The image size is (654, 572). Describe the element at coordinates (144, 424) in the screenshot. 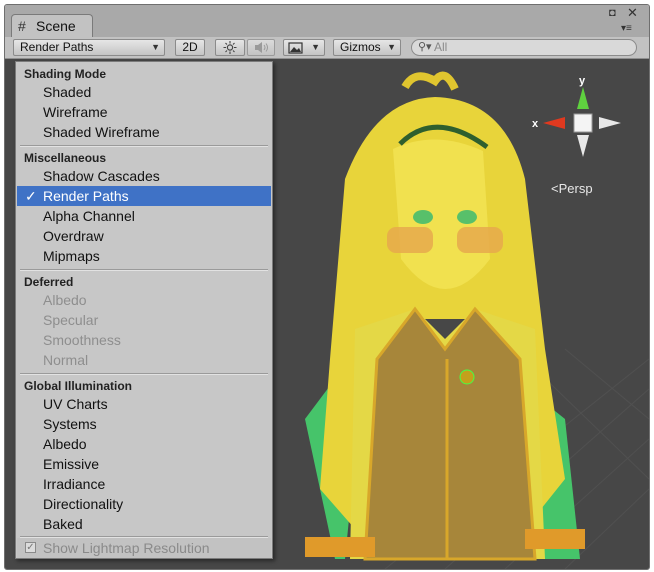

I see `menu-item-systems: Systems` at that location.